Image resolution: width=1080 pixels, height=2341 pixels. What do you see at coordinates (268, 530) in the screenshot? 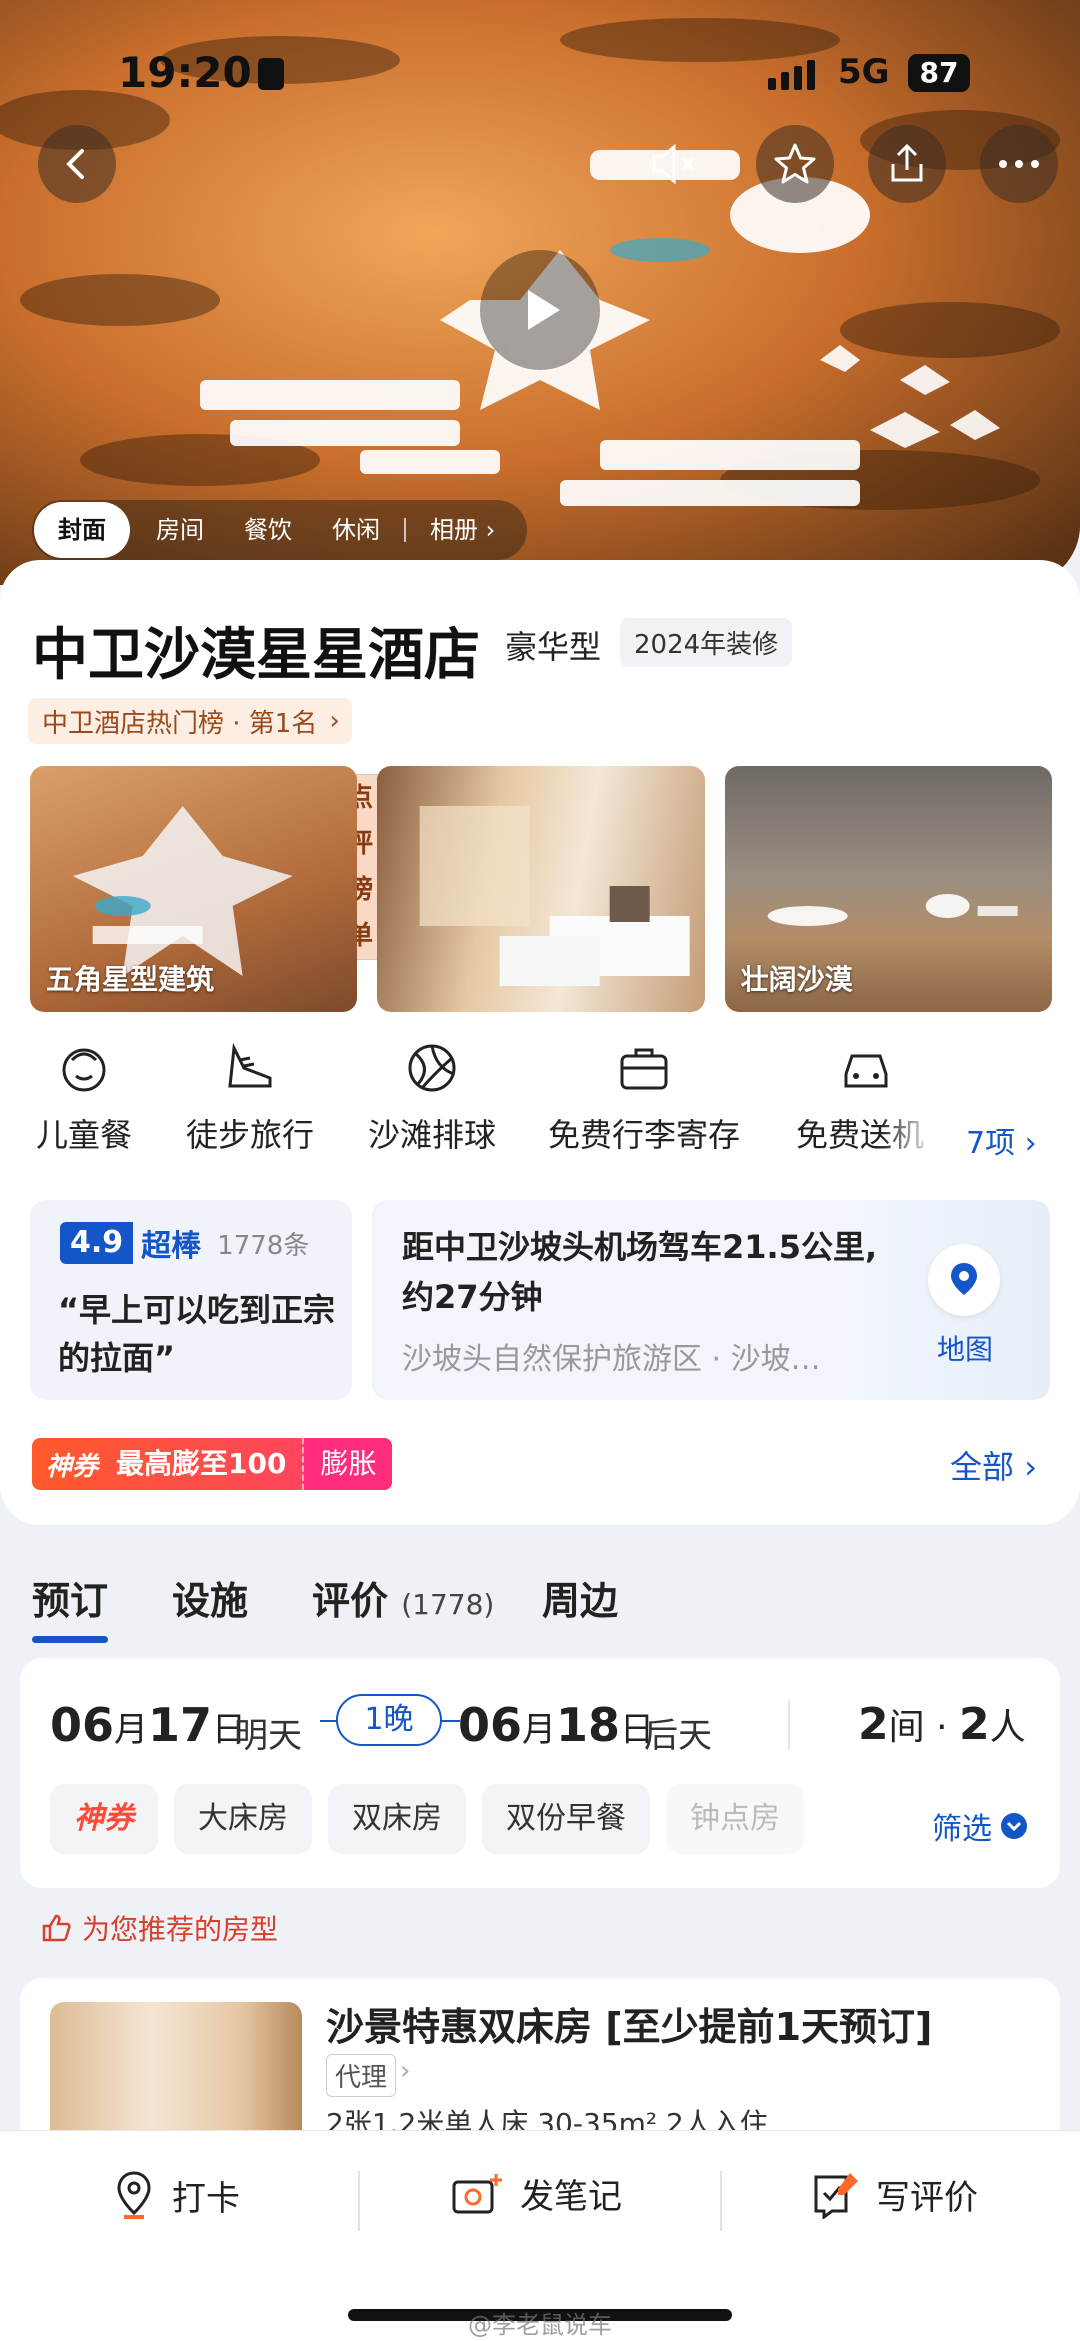
I see `hero-tab-dining: 餐饮` at bounding box center [268, 530].